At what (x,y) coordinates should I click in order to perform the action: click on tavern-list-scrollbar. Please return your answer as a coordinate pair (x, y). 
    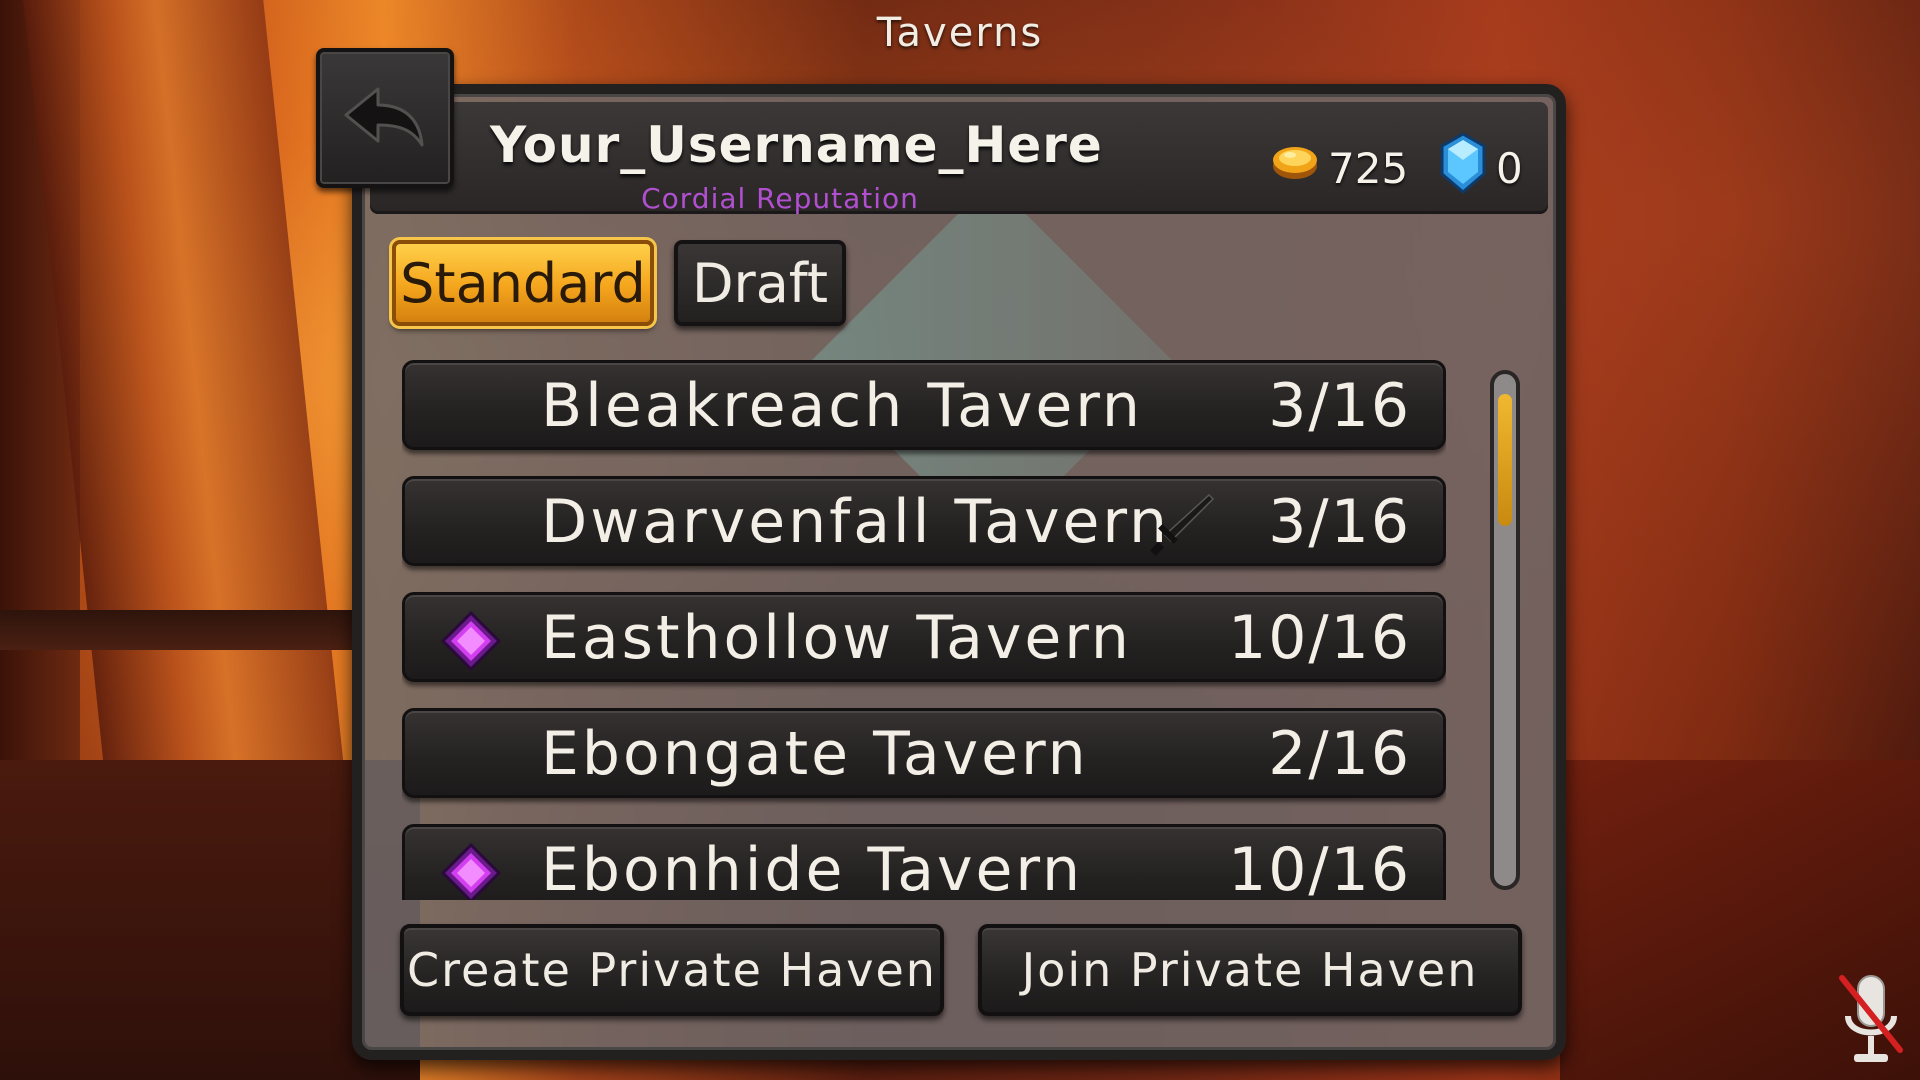
    Looking at the image, I should click on (1505, 630).